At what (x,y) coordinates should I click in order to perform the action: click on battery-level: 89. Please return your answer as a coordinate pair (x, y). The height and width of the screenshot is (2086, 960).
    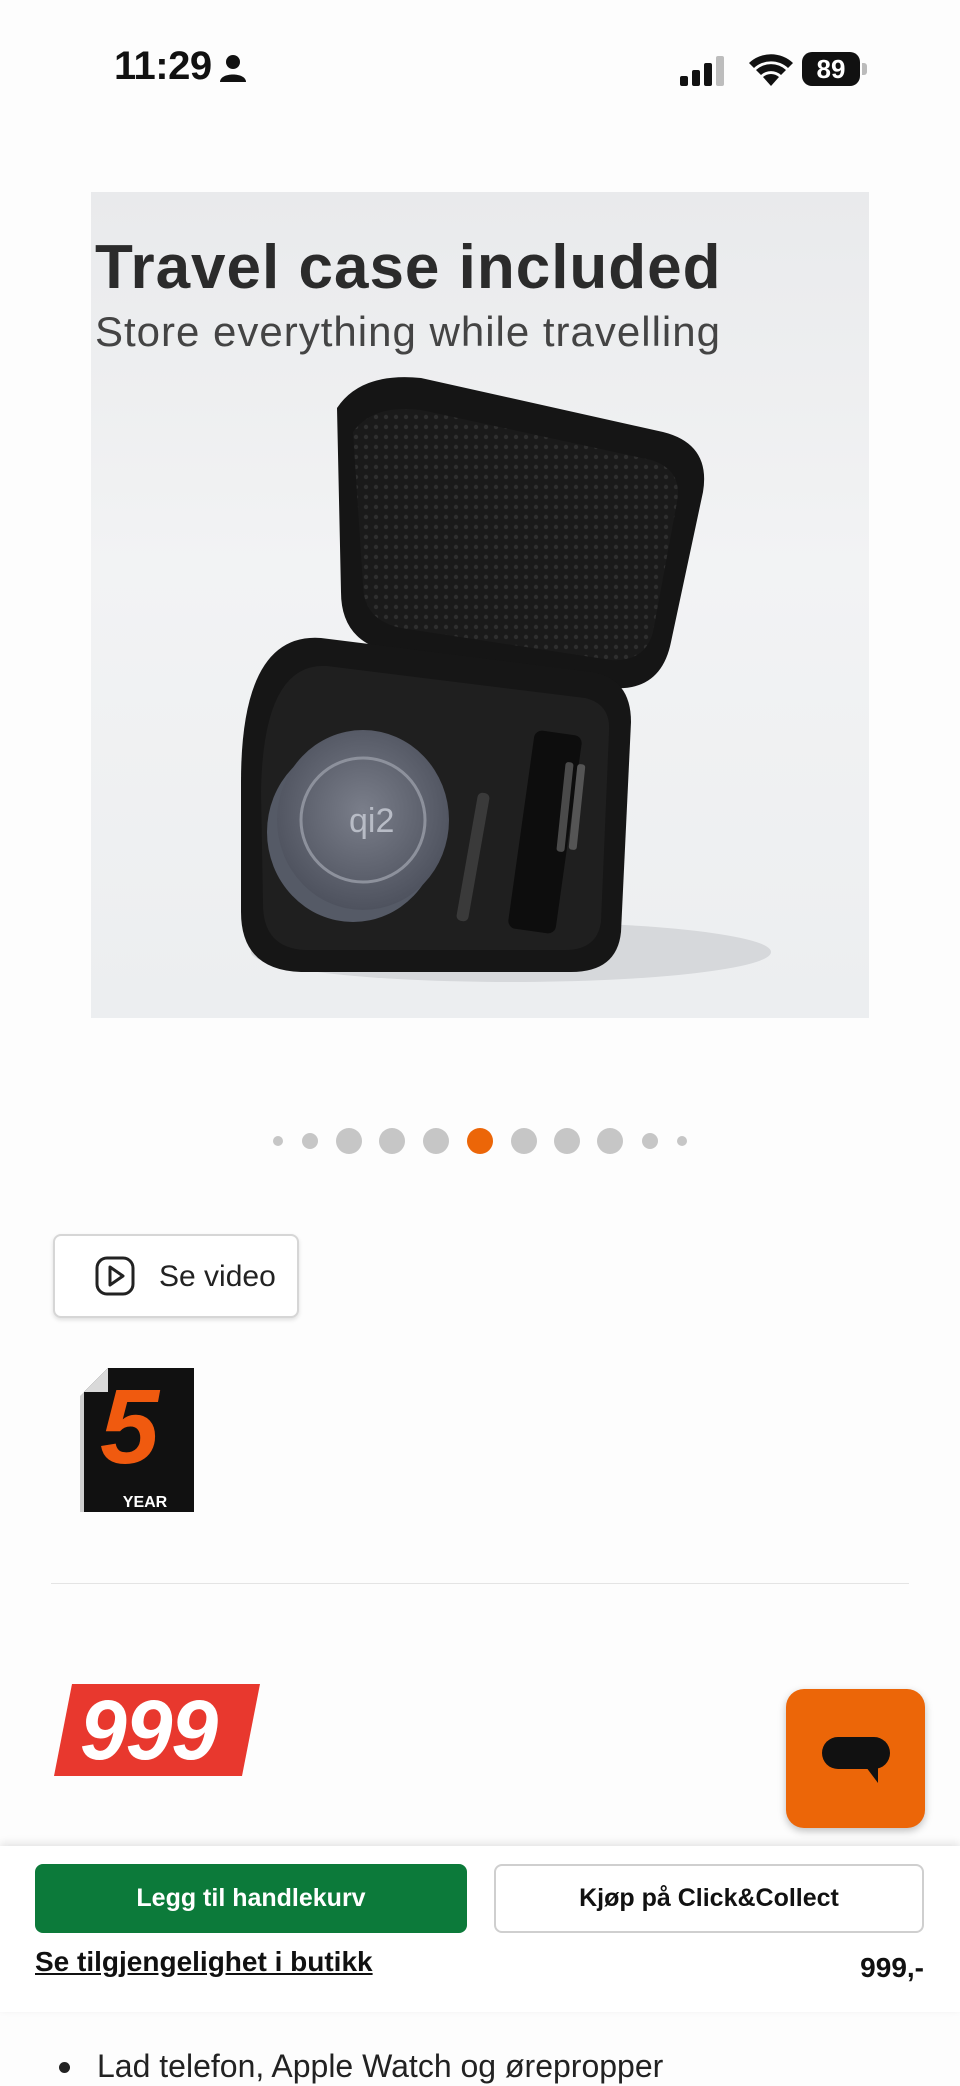
    Looking at the image, I should click on (831, 69).